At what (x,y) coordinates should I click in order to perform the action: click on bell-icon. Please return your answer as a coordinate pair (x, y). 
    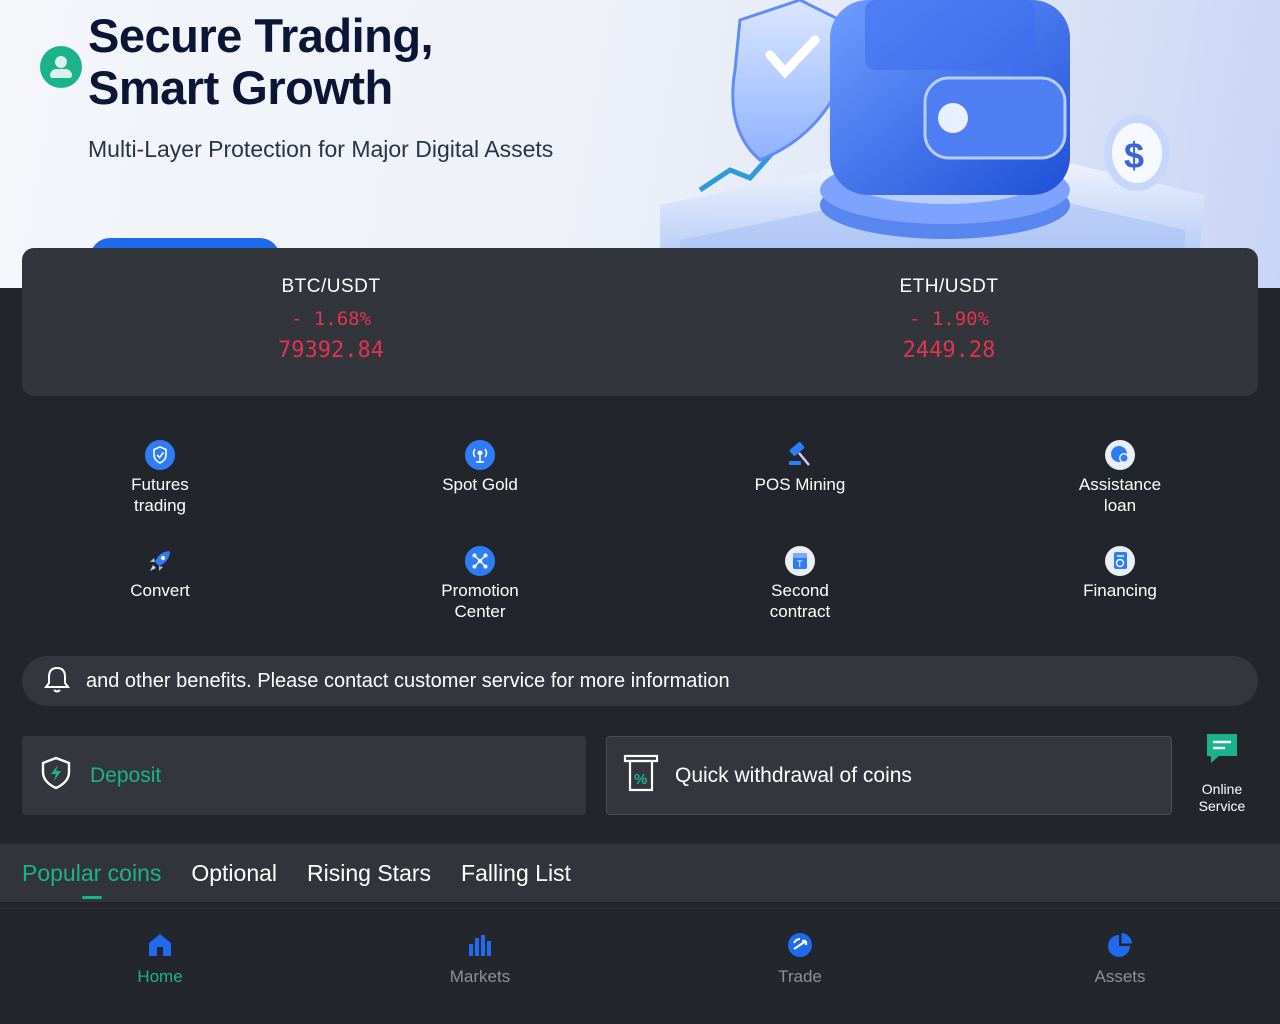
    Looking at the image, I should click on (57, 681).